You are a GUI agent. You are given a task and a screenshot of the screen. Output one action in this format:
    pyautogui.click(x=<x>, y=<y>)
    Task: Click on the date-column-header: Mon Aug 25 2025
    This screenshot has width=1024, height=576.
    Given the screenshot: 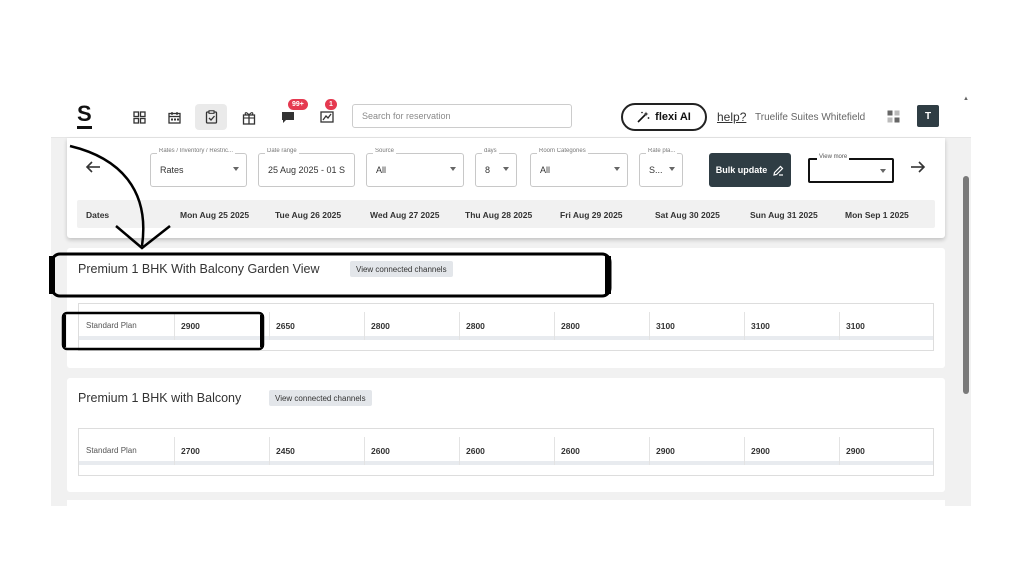 What is the action you would take?
    pyautogui.click(x=215, y=215)
    